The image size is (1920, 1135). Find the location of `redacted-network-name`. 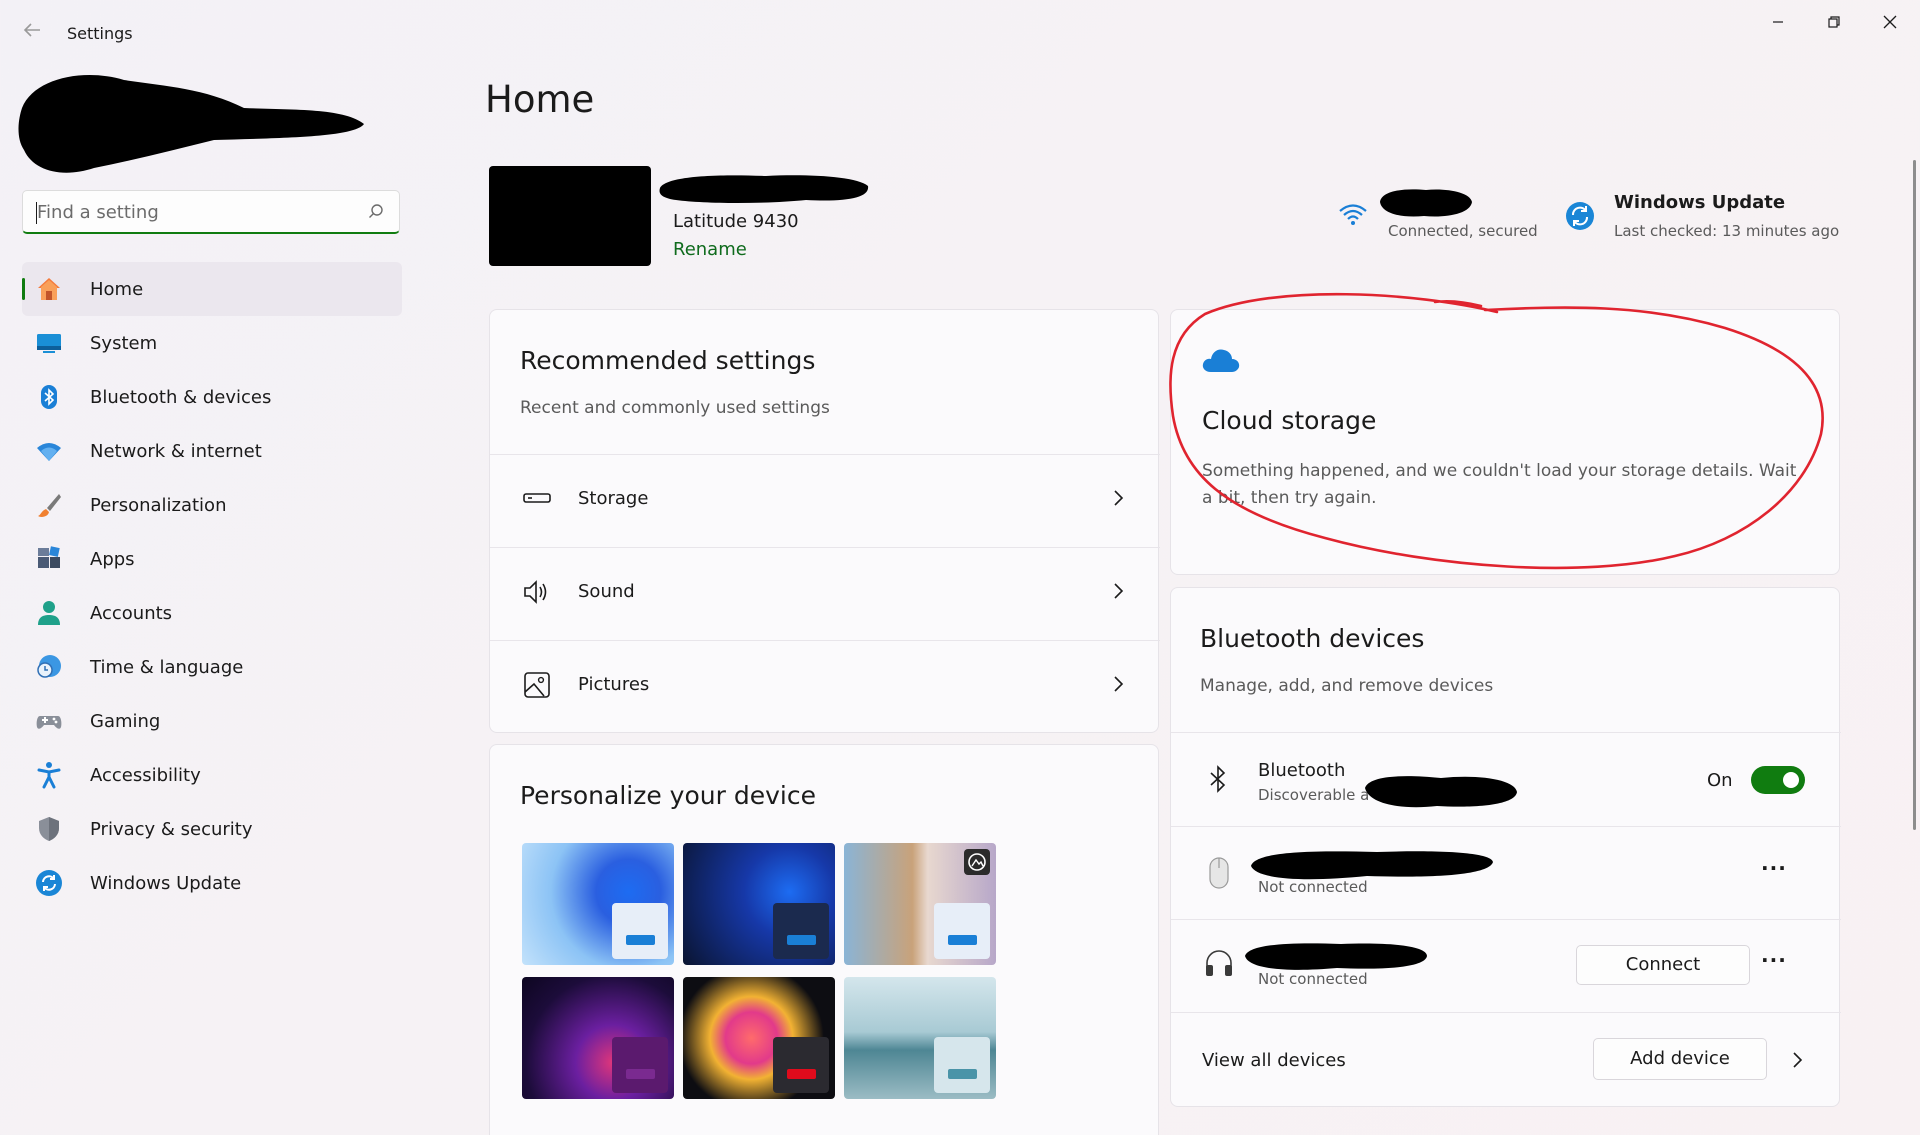

redacted-network-name is located at coordinates (1426, 203).